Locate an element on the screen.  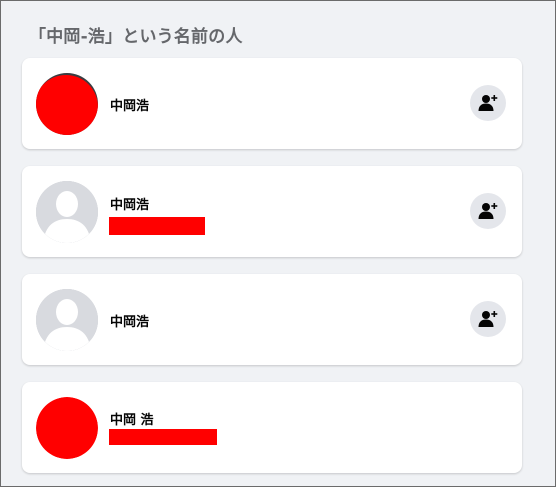
results-heading: 「中岡-浩」という名前の人 is located at coordinates (136, 37).